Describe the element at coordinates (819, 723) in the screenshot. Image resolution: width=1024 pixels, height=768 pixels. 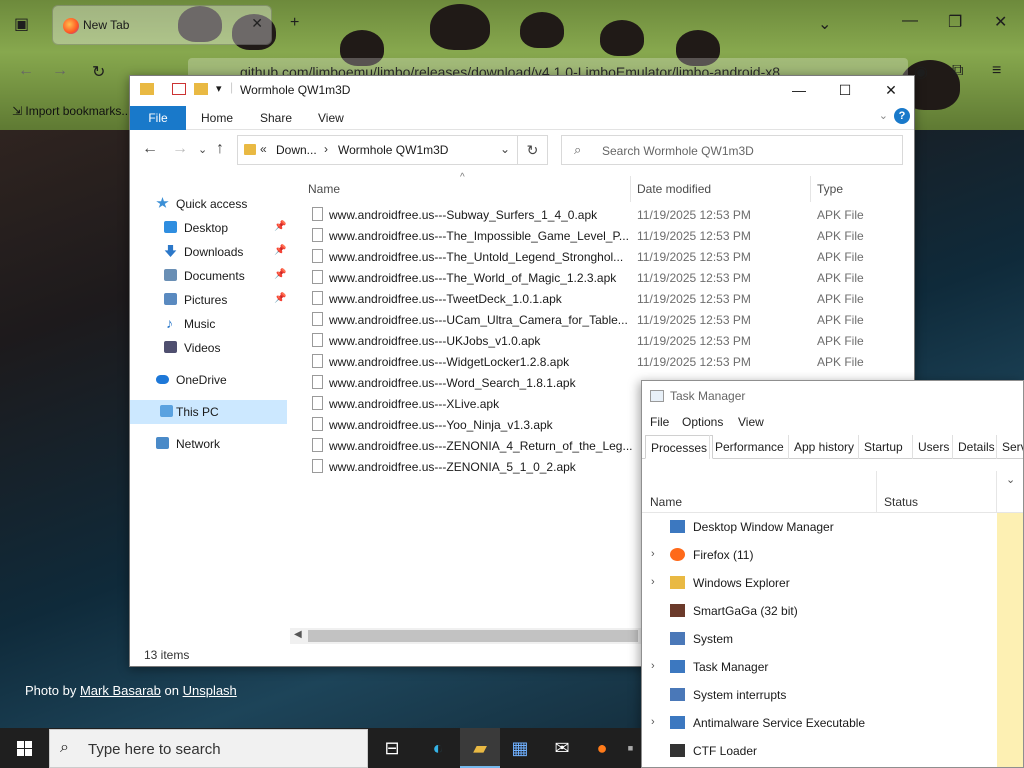
I see `process-row: › Antimalware Service Executable` at that location.